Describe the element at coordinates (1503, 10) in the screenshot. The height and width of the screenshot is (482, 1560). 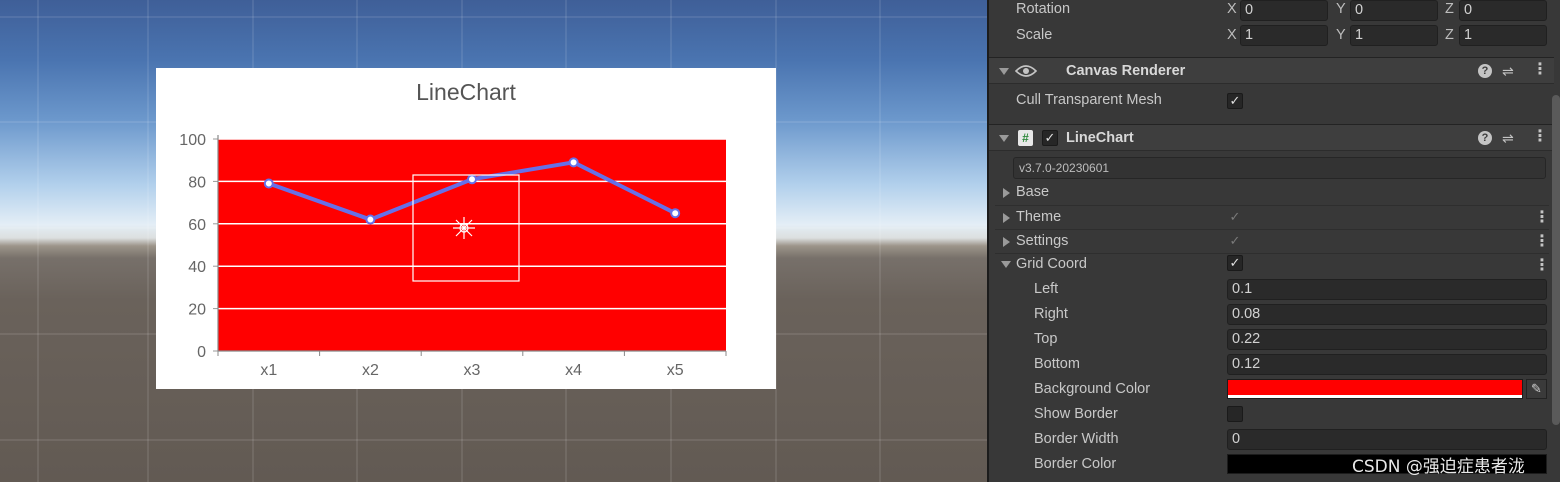
I see `rotation-z-field: 0` at that location.